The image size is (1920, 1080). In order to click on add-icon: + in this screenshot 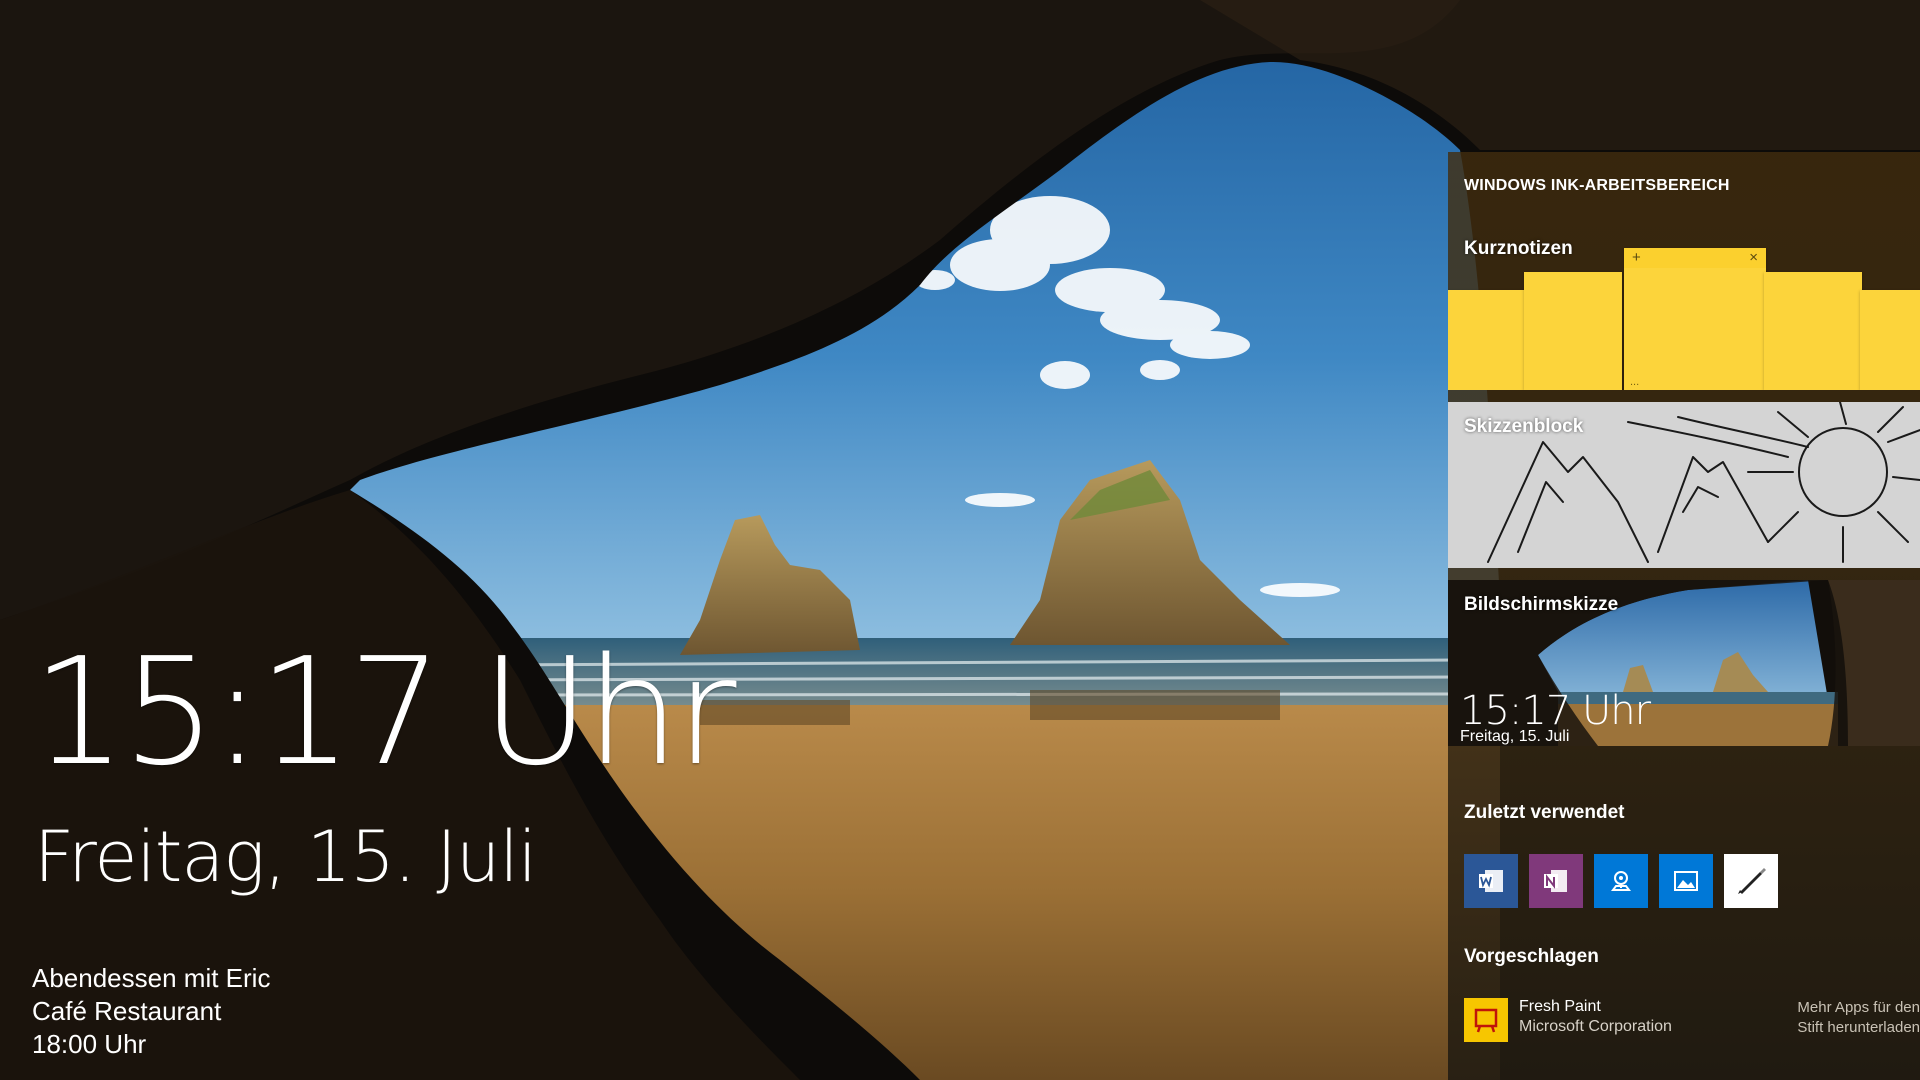, I will do `click(1636, 258)`.